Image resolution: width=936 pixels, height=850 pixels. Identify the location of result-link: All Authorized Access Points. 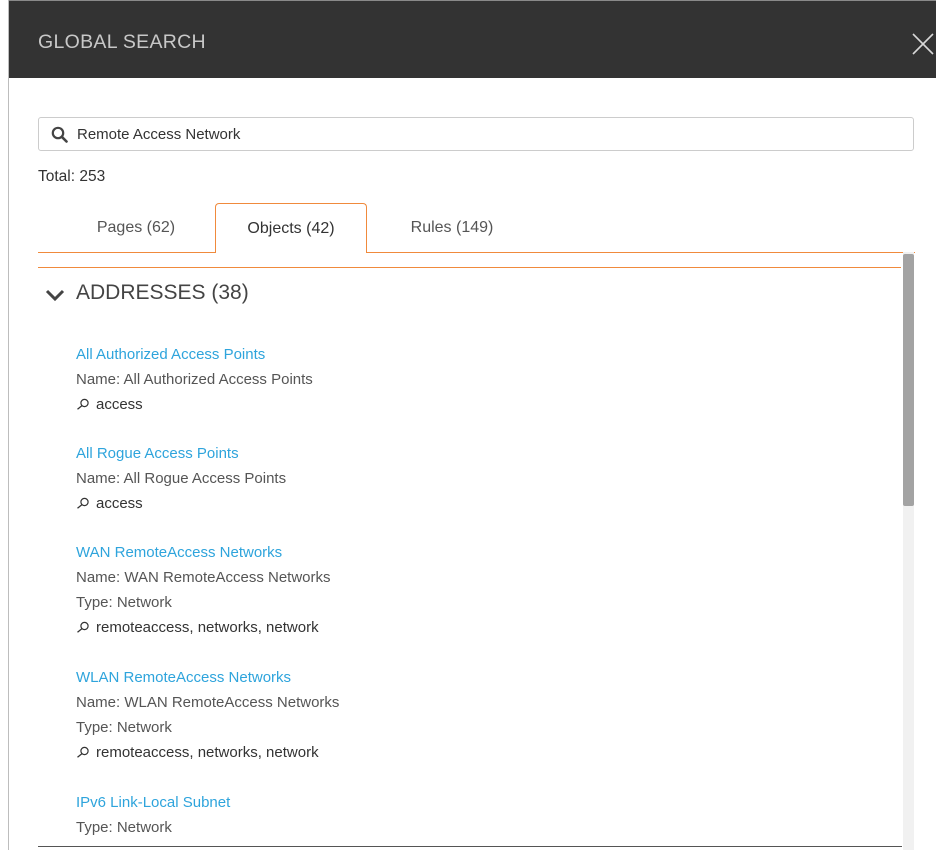
(194, 354).